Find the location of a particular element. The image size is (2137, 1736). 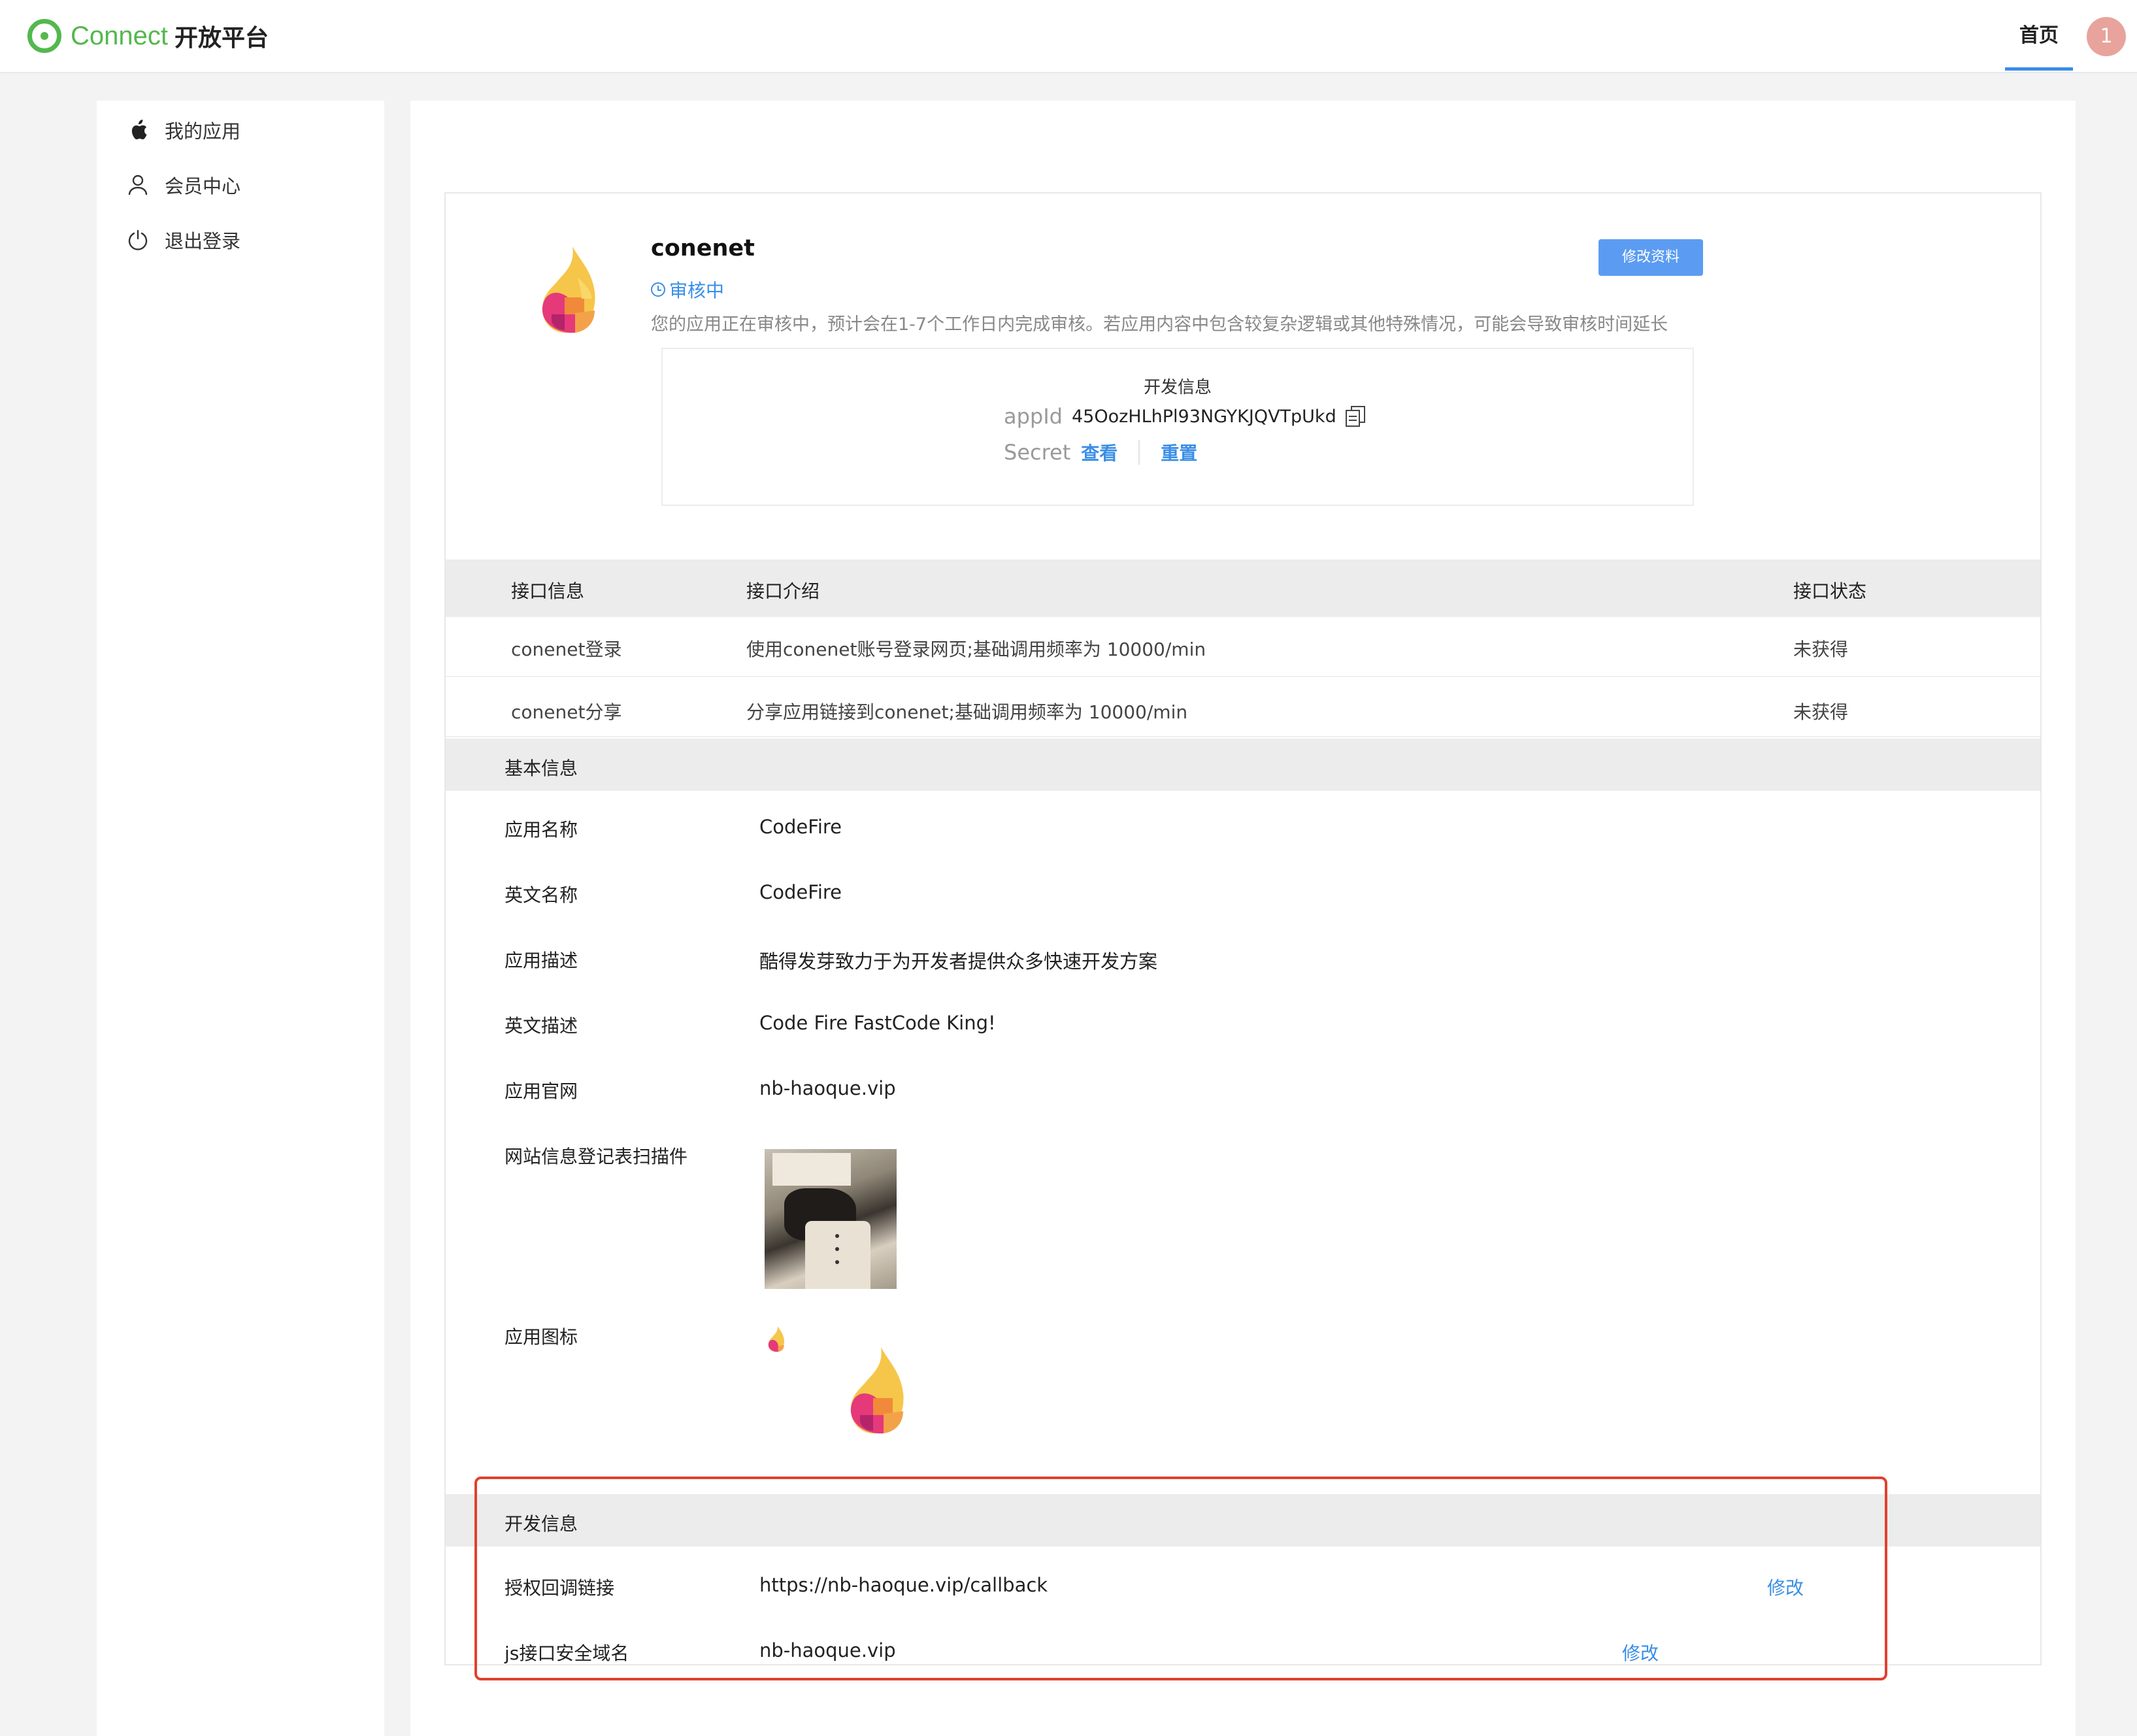

api-table-header: 接口信息 接口介绍 接口状态 is located at coordinates (1243, 588).